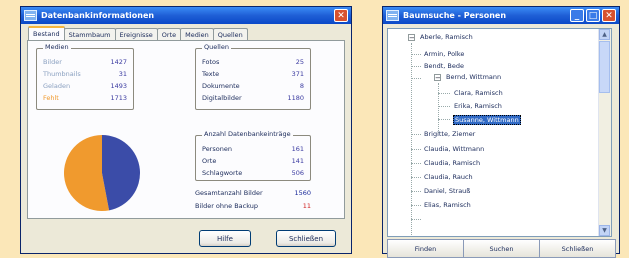 Image resolution: width=629 pixels, height=258 pixels. What do you see at coordinates (229, 193) in the screenshot?
I see `total-label: Gesamtanzahl Bilder` at bounding box center [229, 193].